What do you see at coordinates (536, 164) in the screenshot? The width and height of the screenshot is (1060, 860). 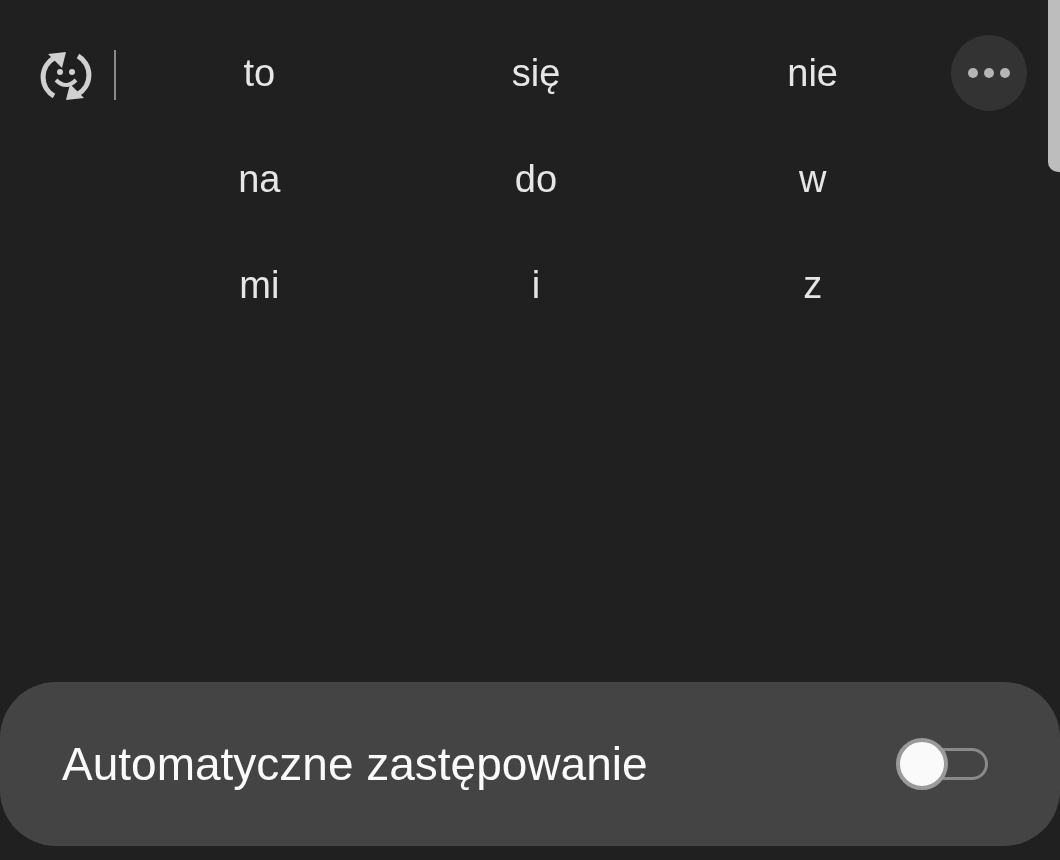 I see `suggestion-word: do` at bounding box center [536, 164].